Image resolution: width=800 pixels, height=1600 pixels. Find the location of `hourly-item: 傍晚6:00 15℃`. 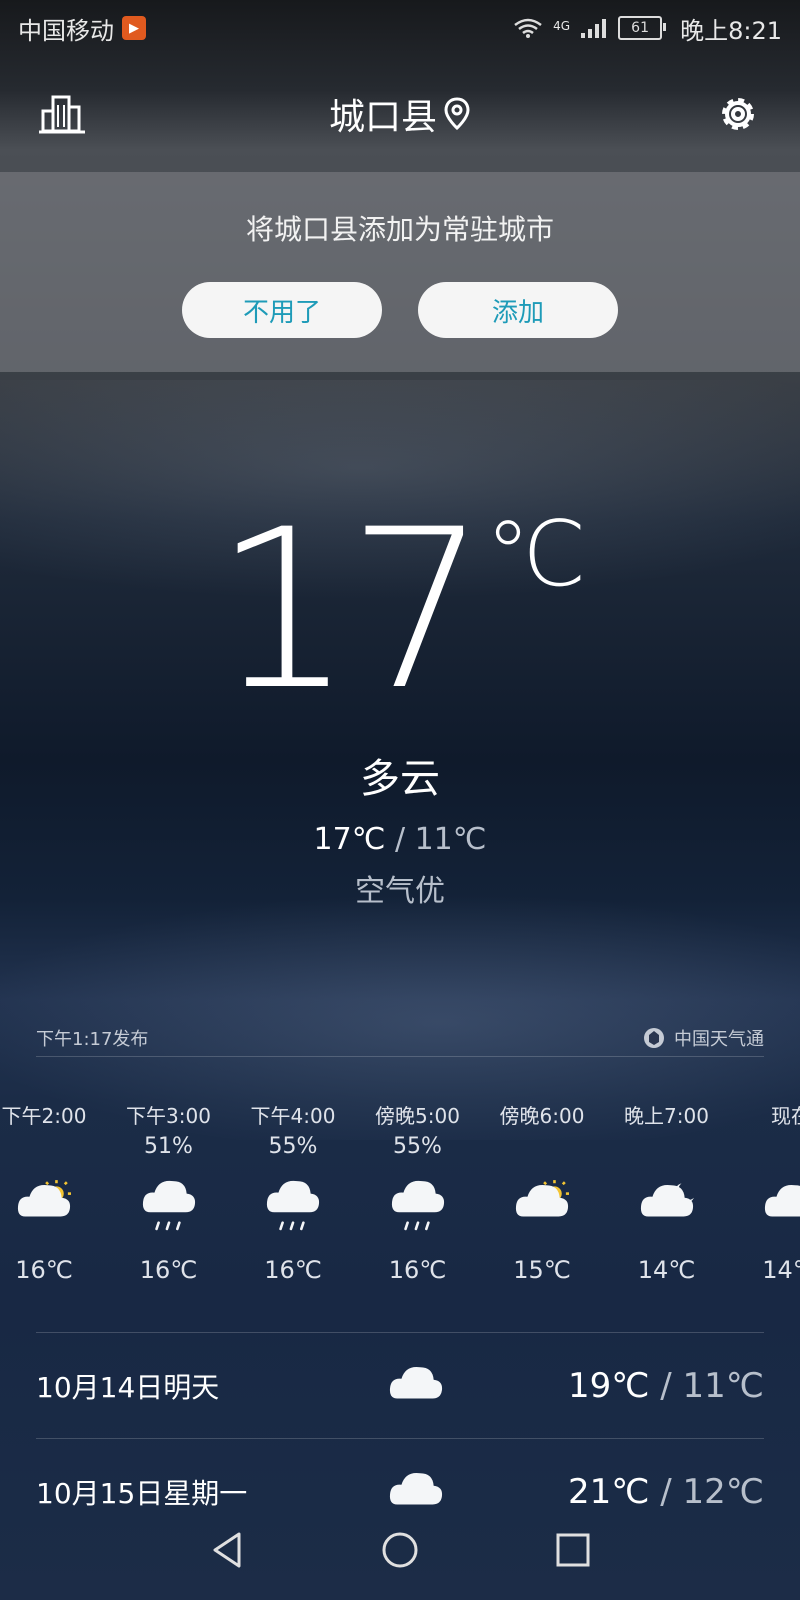

hourly-item: 傍晚6:00 15℃ is located at coordinates (542, 1192).